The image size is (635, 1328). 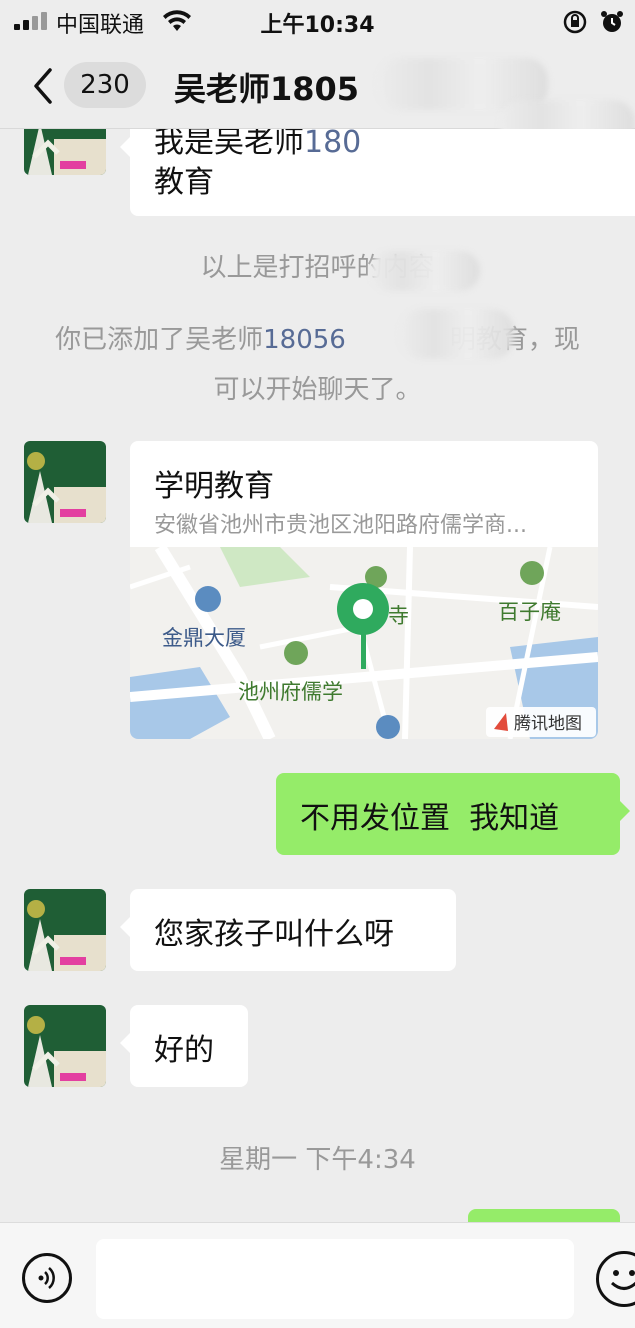 I want to click on back-chevron-icon, so click(x=43, y=86).